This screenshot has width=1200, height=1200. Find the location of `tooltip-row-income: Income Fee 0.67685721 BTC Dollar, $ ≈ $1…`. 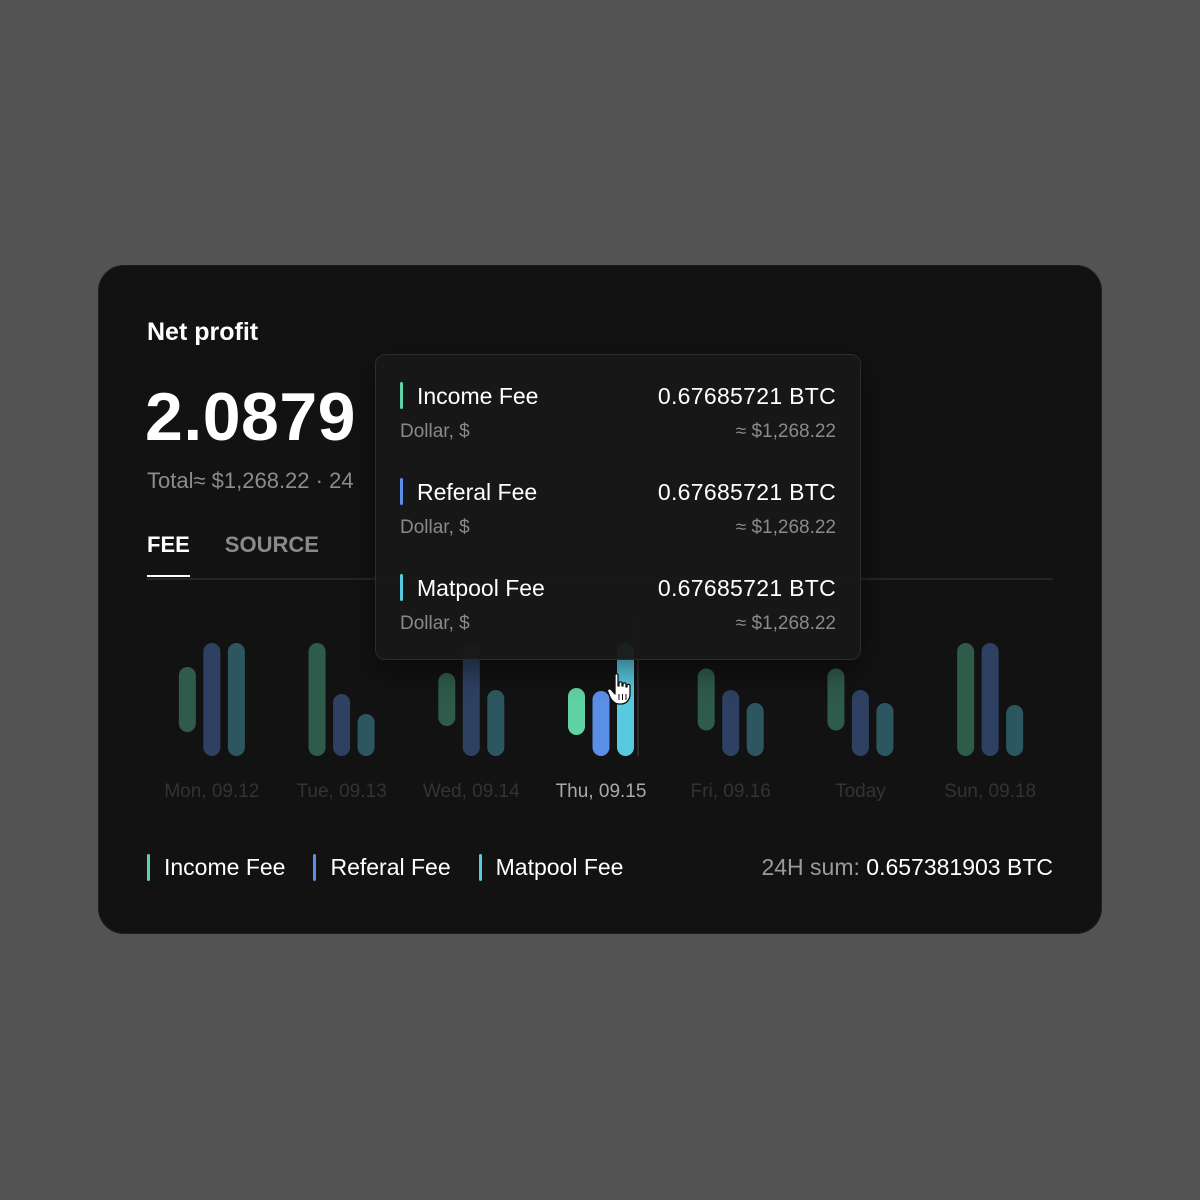

tooltip-row-income: Income Fee 0.67685721 BTC Dollar, $ ≈ $1… is located at coordinates (618, 425).